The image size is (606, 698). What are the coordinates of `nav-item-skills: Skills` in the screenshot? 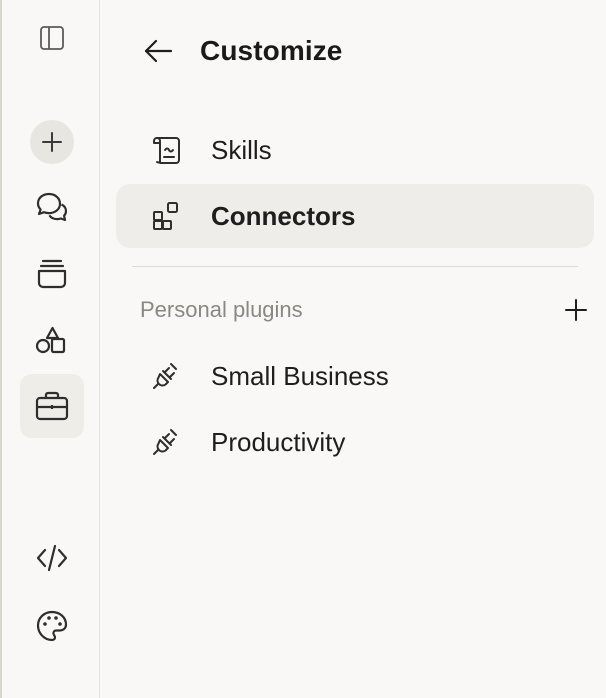 It's located at (355, 150).